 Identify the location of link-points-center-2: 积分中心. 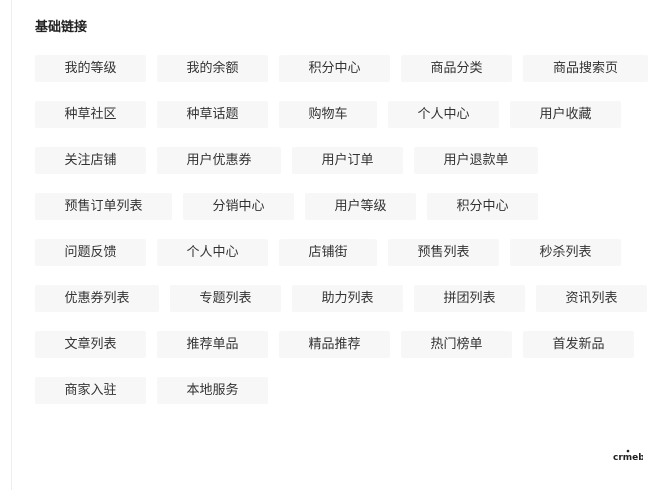
(482, 206).